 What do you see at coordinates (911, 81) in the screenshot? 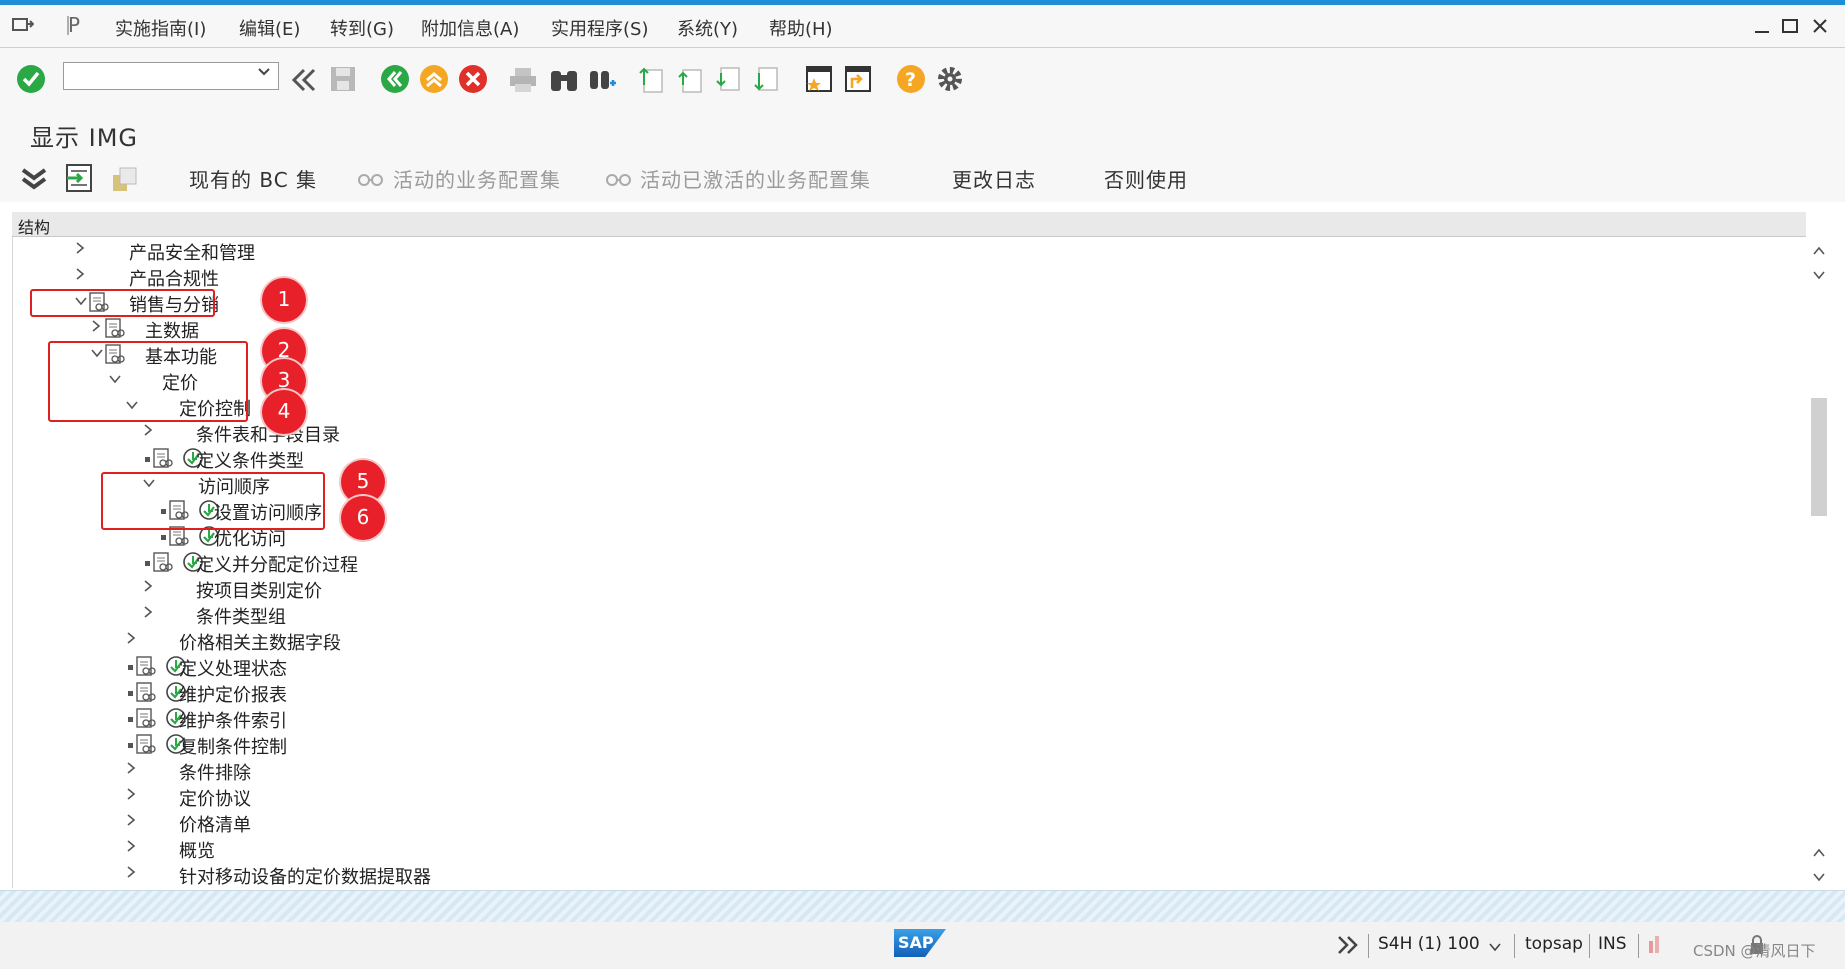
I see `help-icon: ?` at bounding box center [911, 81].